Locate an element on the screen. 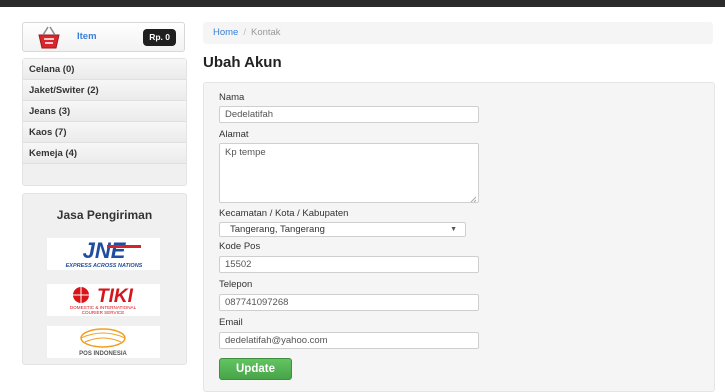 The height and width of the screenshot is (392, 725). category-item-jaket: Jaket/Switer (2) is located at coordinates (104, 90).